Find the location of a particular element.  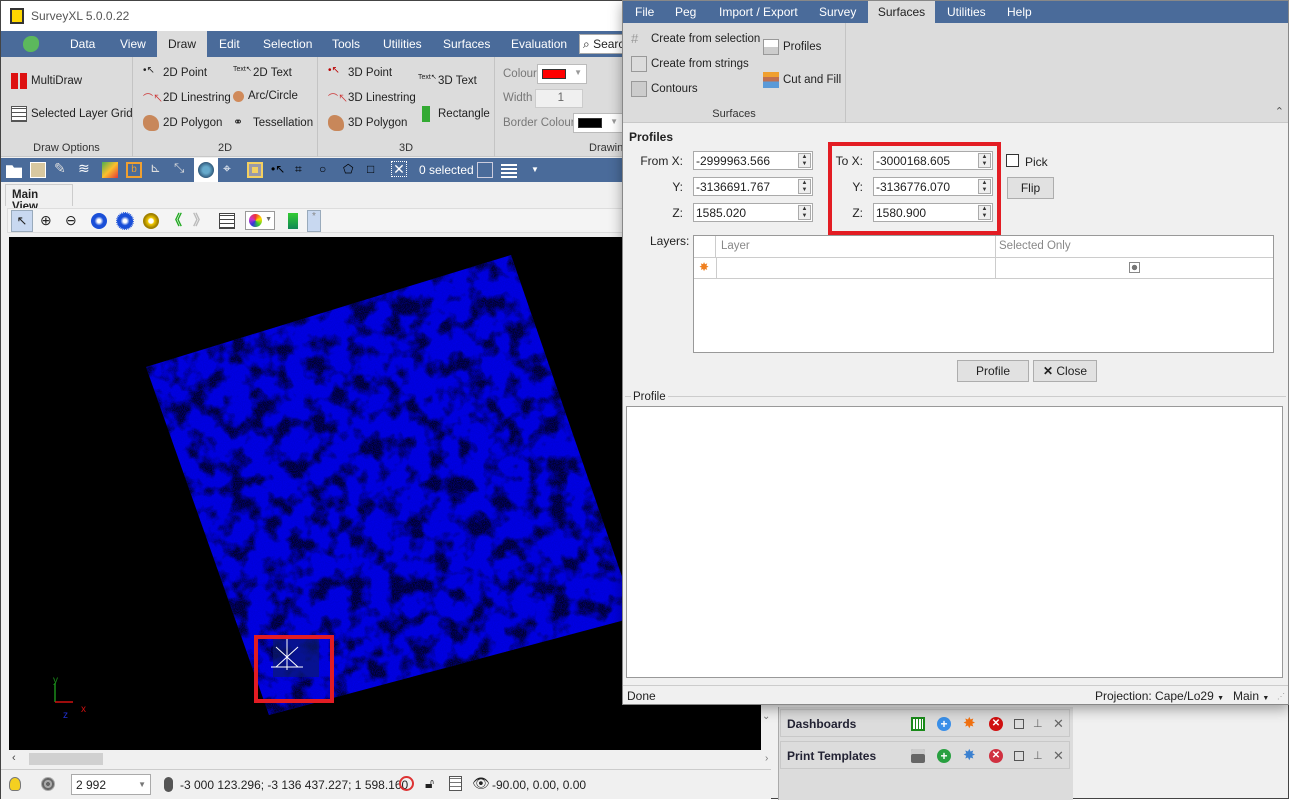

arc-circle-button: Arc/Circle is located at coordinates (265, 96).